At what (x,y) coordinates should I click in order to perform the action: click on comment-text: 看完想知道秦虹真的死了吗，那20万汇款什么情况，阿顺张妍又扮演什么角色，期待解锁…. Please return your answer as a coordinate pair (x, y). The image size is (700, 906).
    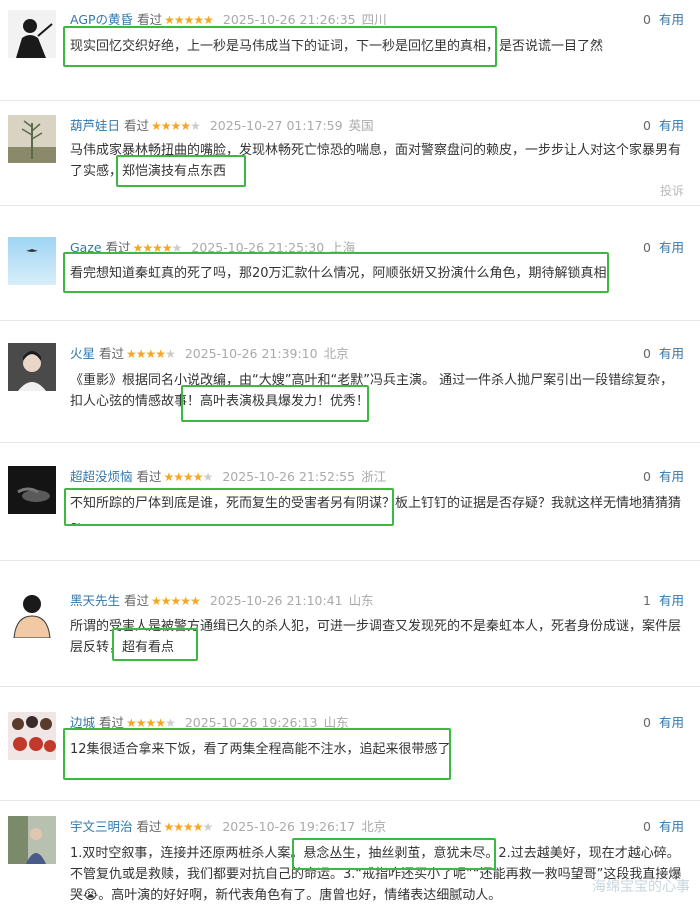
    Looking at the image, I should click on (338, 273).